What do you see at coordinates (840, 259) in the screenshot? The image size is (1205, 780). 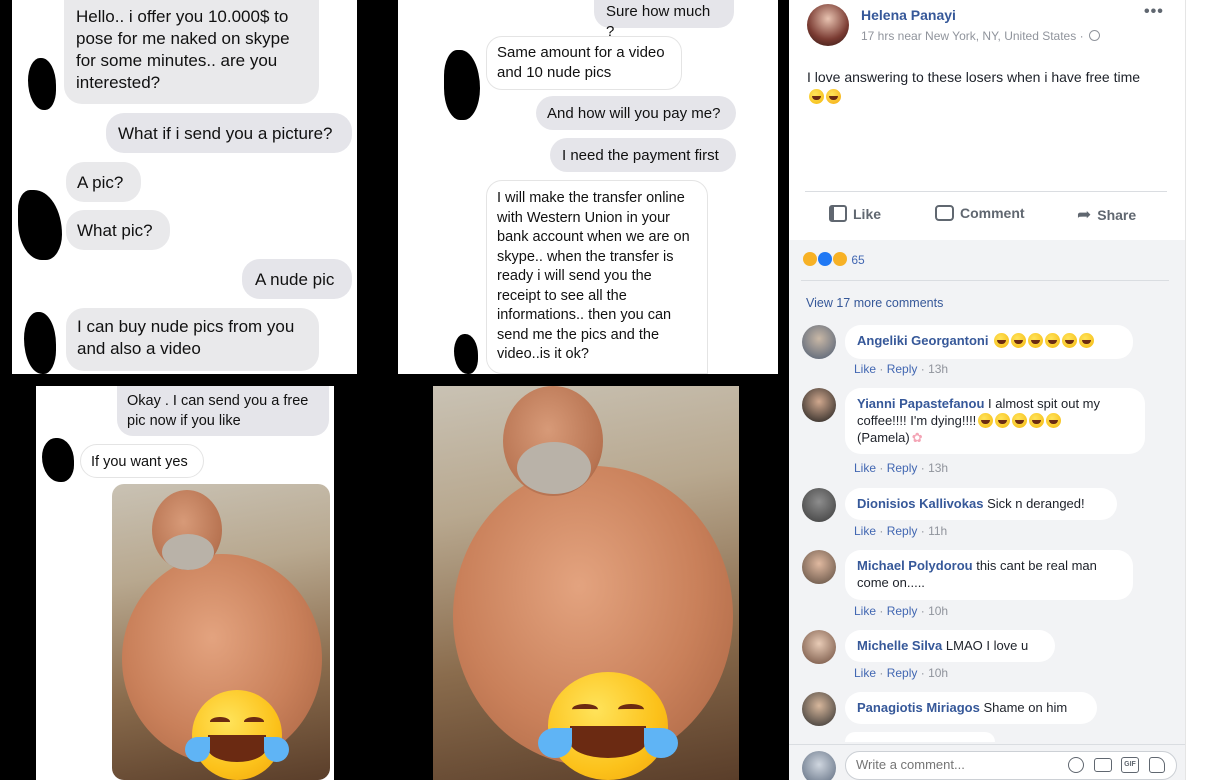 I see `sad-reaction-icon` at bounding box center [840, 259].